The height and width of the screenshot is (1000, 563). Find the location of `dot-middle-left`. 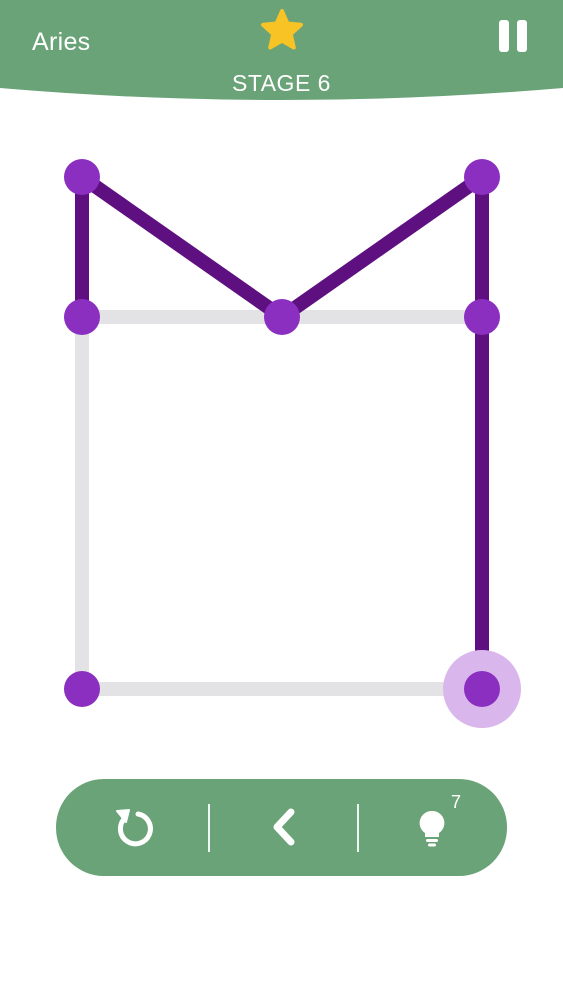

dot-middle-left is located at coordinates (82, 317).